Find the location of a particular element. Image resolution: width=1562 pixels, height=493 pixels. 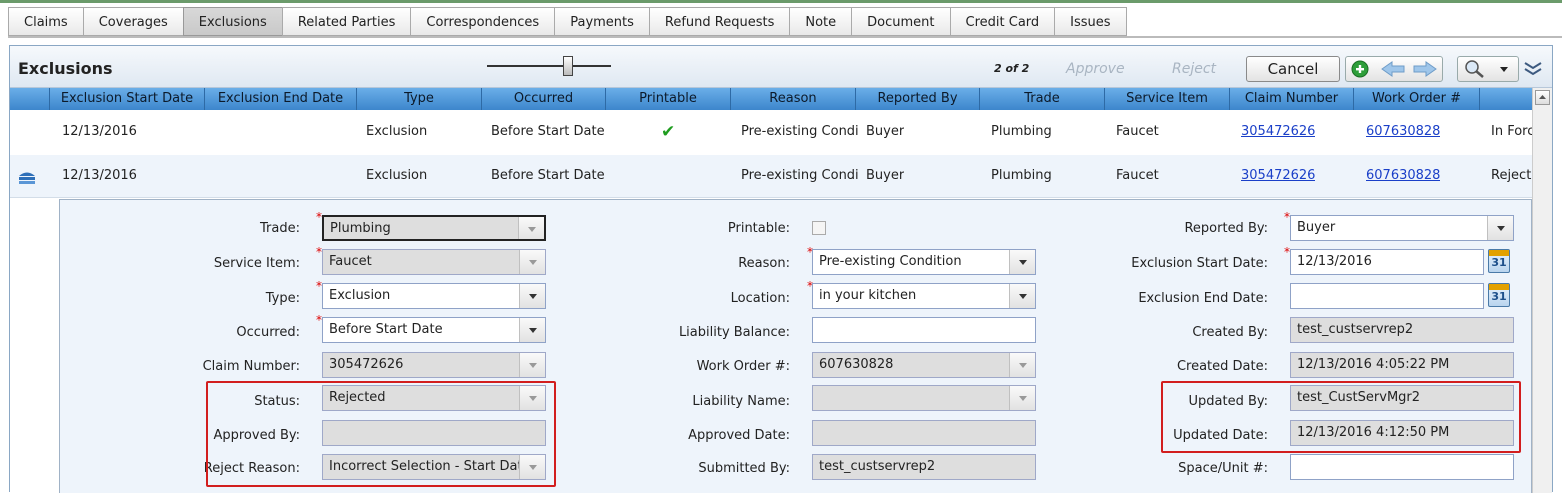

tab-divider is located at coordinates (785, 37).